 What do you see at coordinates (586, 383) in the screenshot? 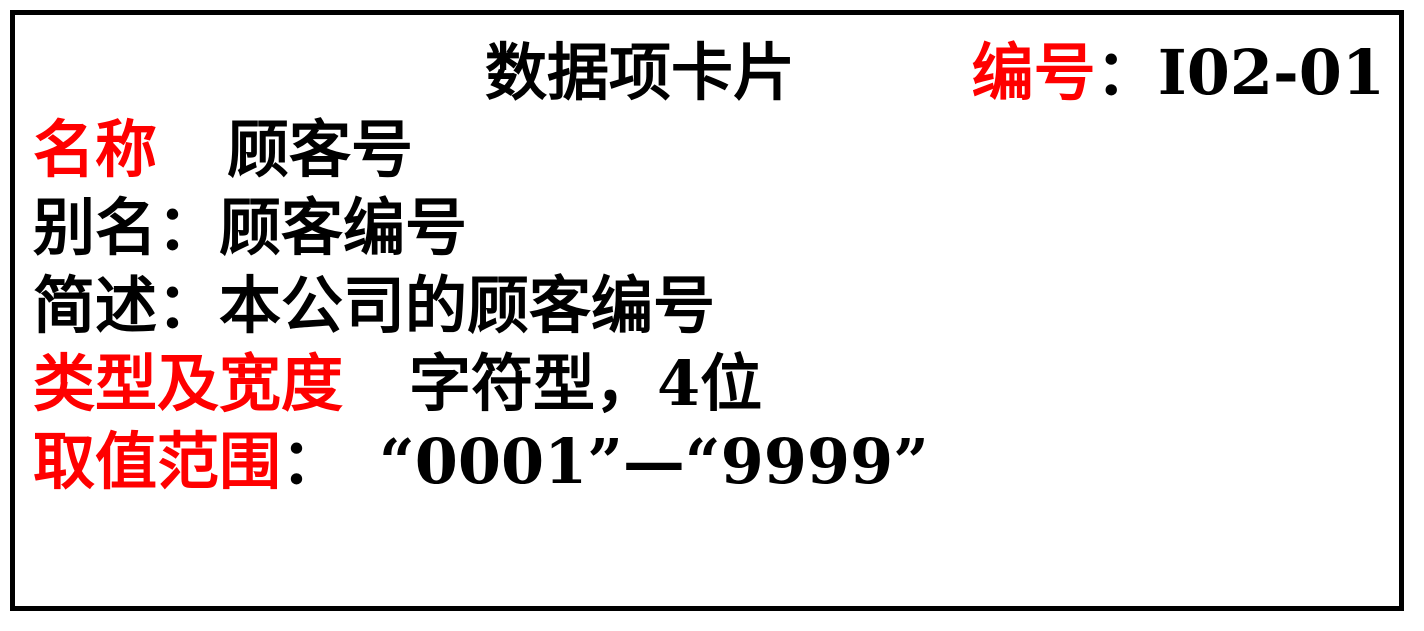
I see `type-value: 字符型，4位` at bounding box center [586, 383].